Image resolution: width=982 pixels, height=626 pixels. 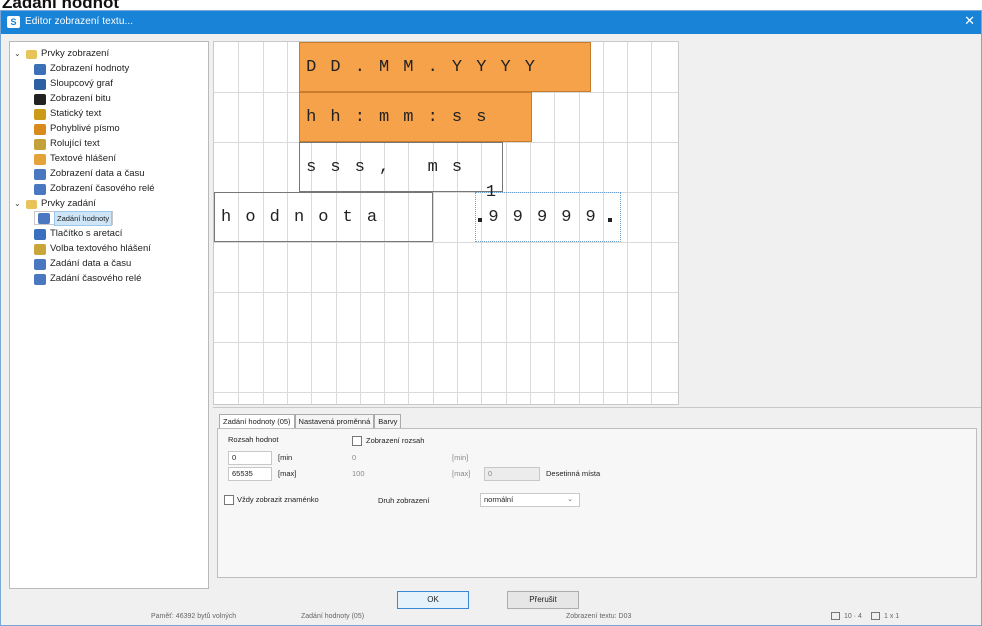 What do you see at coordinates (408, 67) in the screenshot?
I see `canvas-char: M` at bounding box center [408, 67].